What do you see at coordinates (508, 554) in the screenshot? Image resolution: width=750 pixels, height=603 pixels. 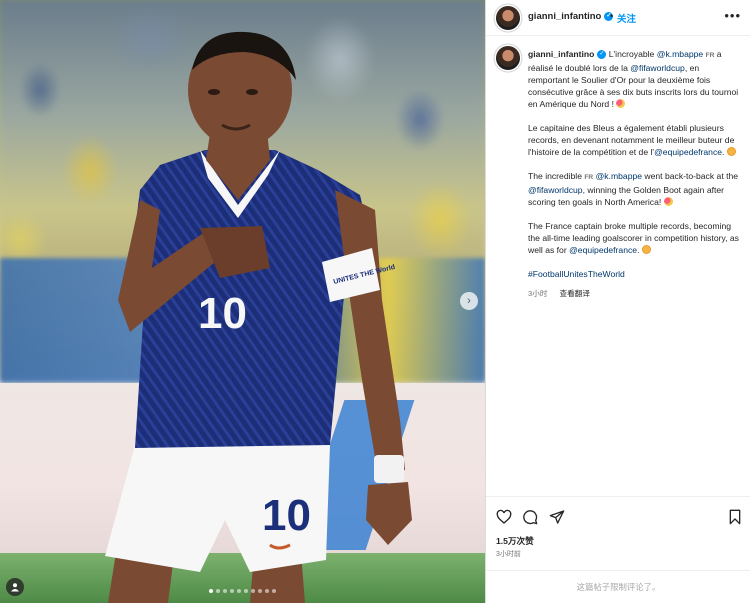 I see `post-timestamp: 3小时前` at bounding box center [508, 554].